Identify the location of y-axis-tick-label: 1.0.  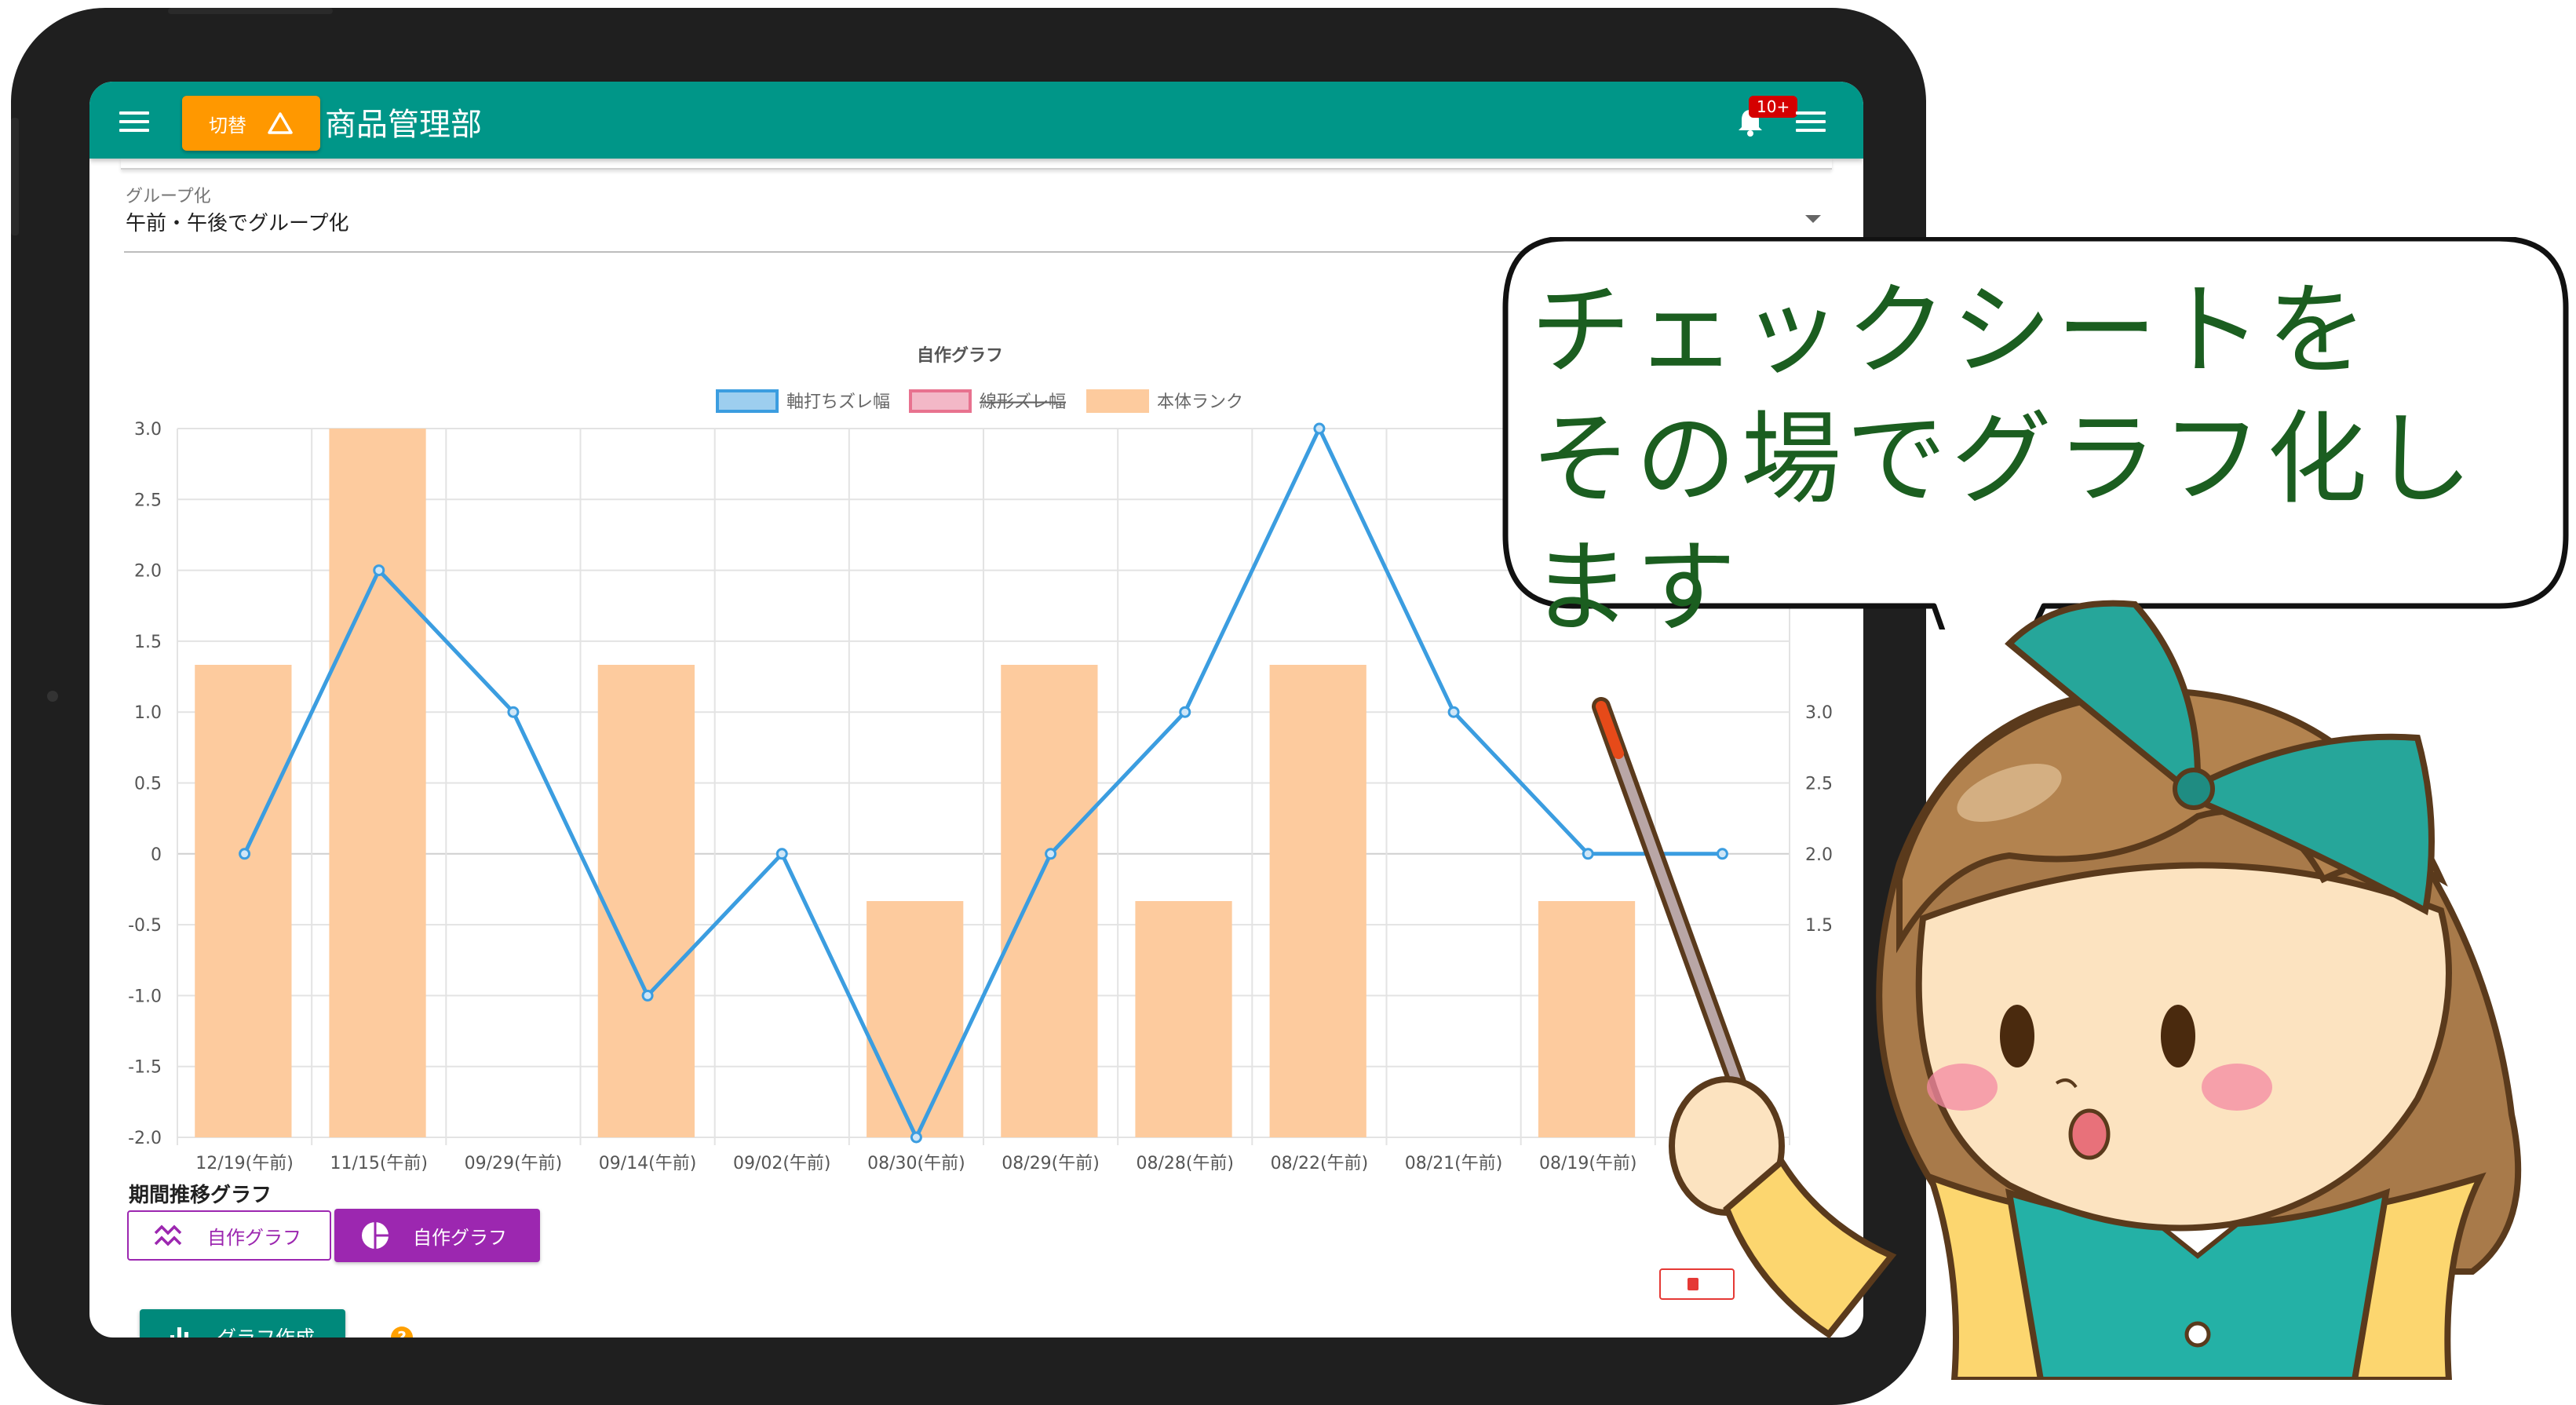
(148, 713).